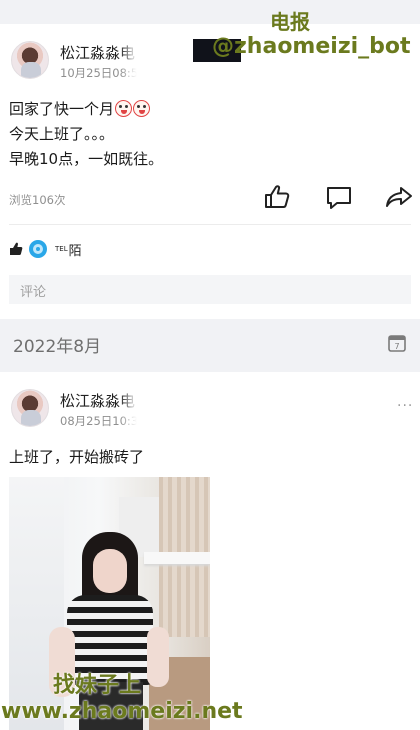 The width and height of the screenshot is (420, 730). I want to click on comment-input: 评论, so click(210, 289).